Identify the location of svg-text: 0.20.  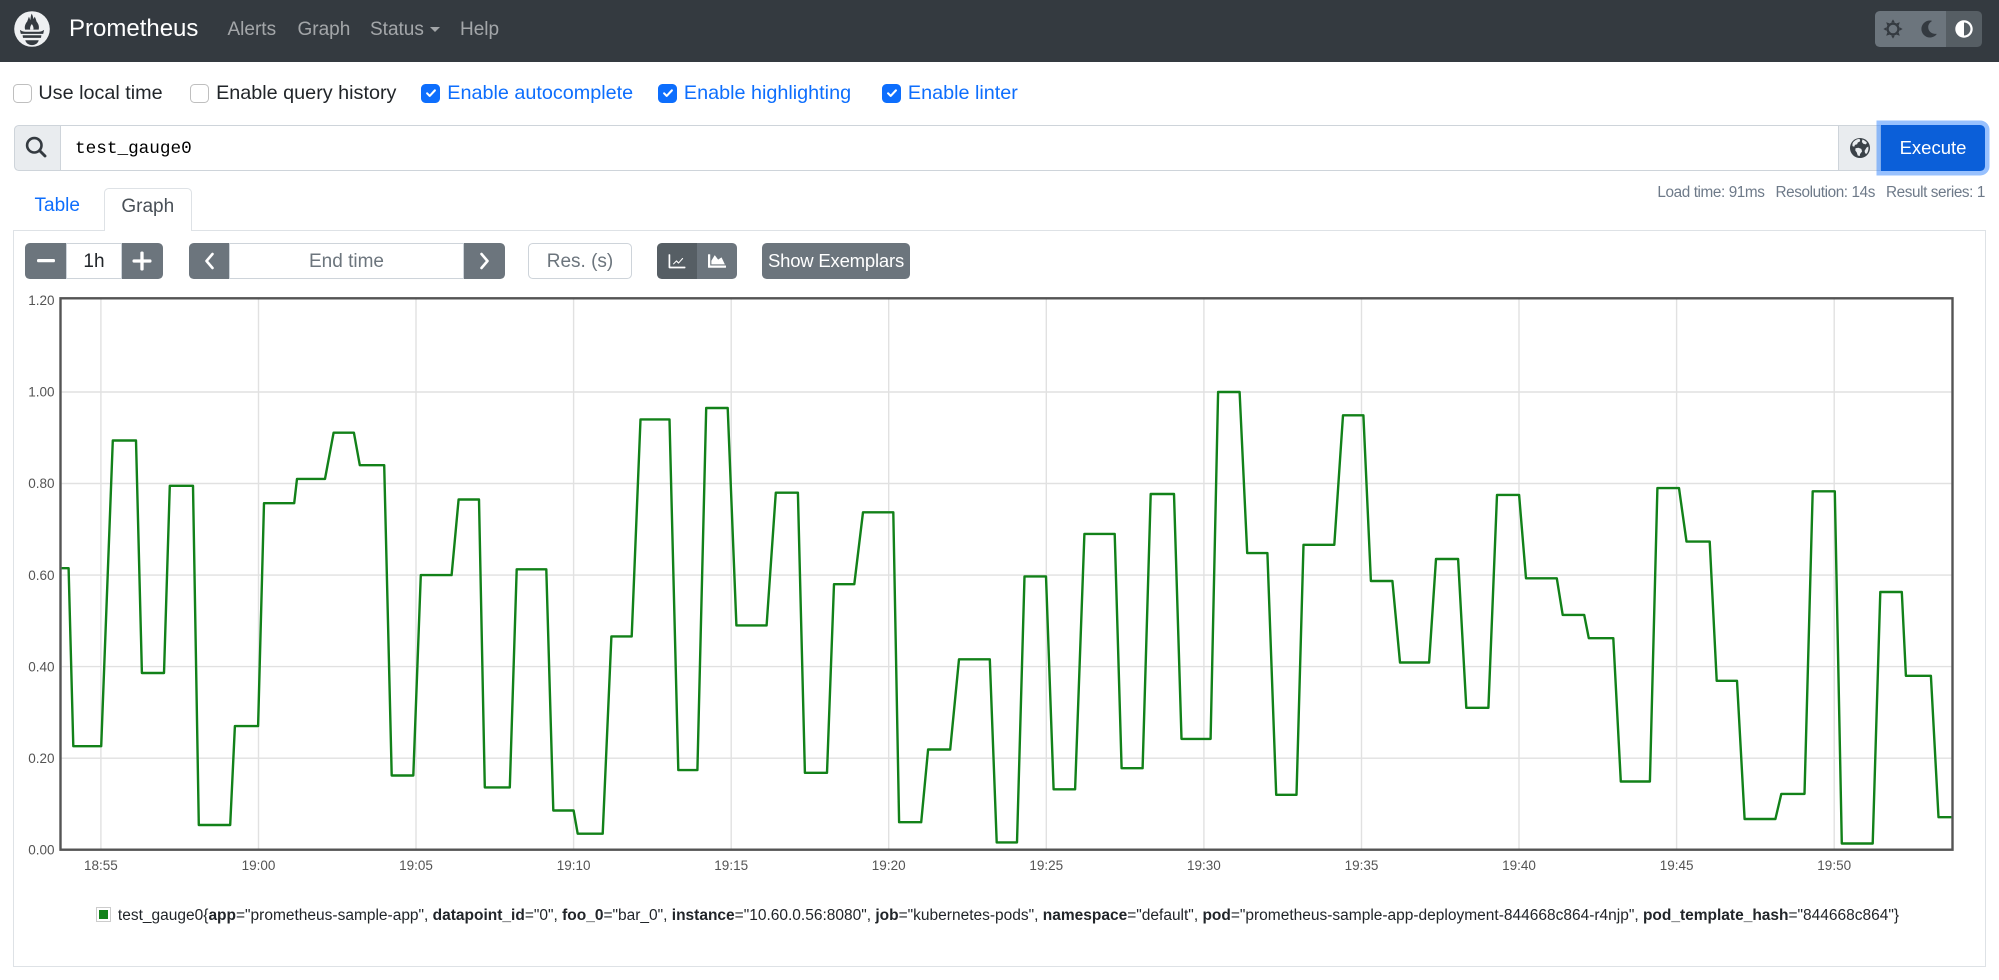
(41, 758).